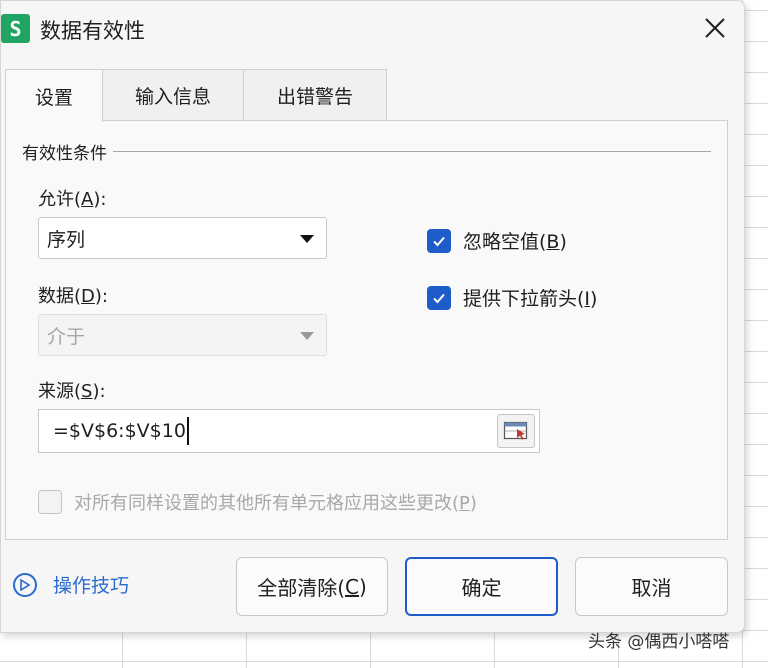 The image size is (768, 668). Describe the element at coordinates (50, 502) in the screenshot. I see `checkbox-box` at that location.